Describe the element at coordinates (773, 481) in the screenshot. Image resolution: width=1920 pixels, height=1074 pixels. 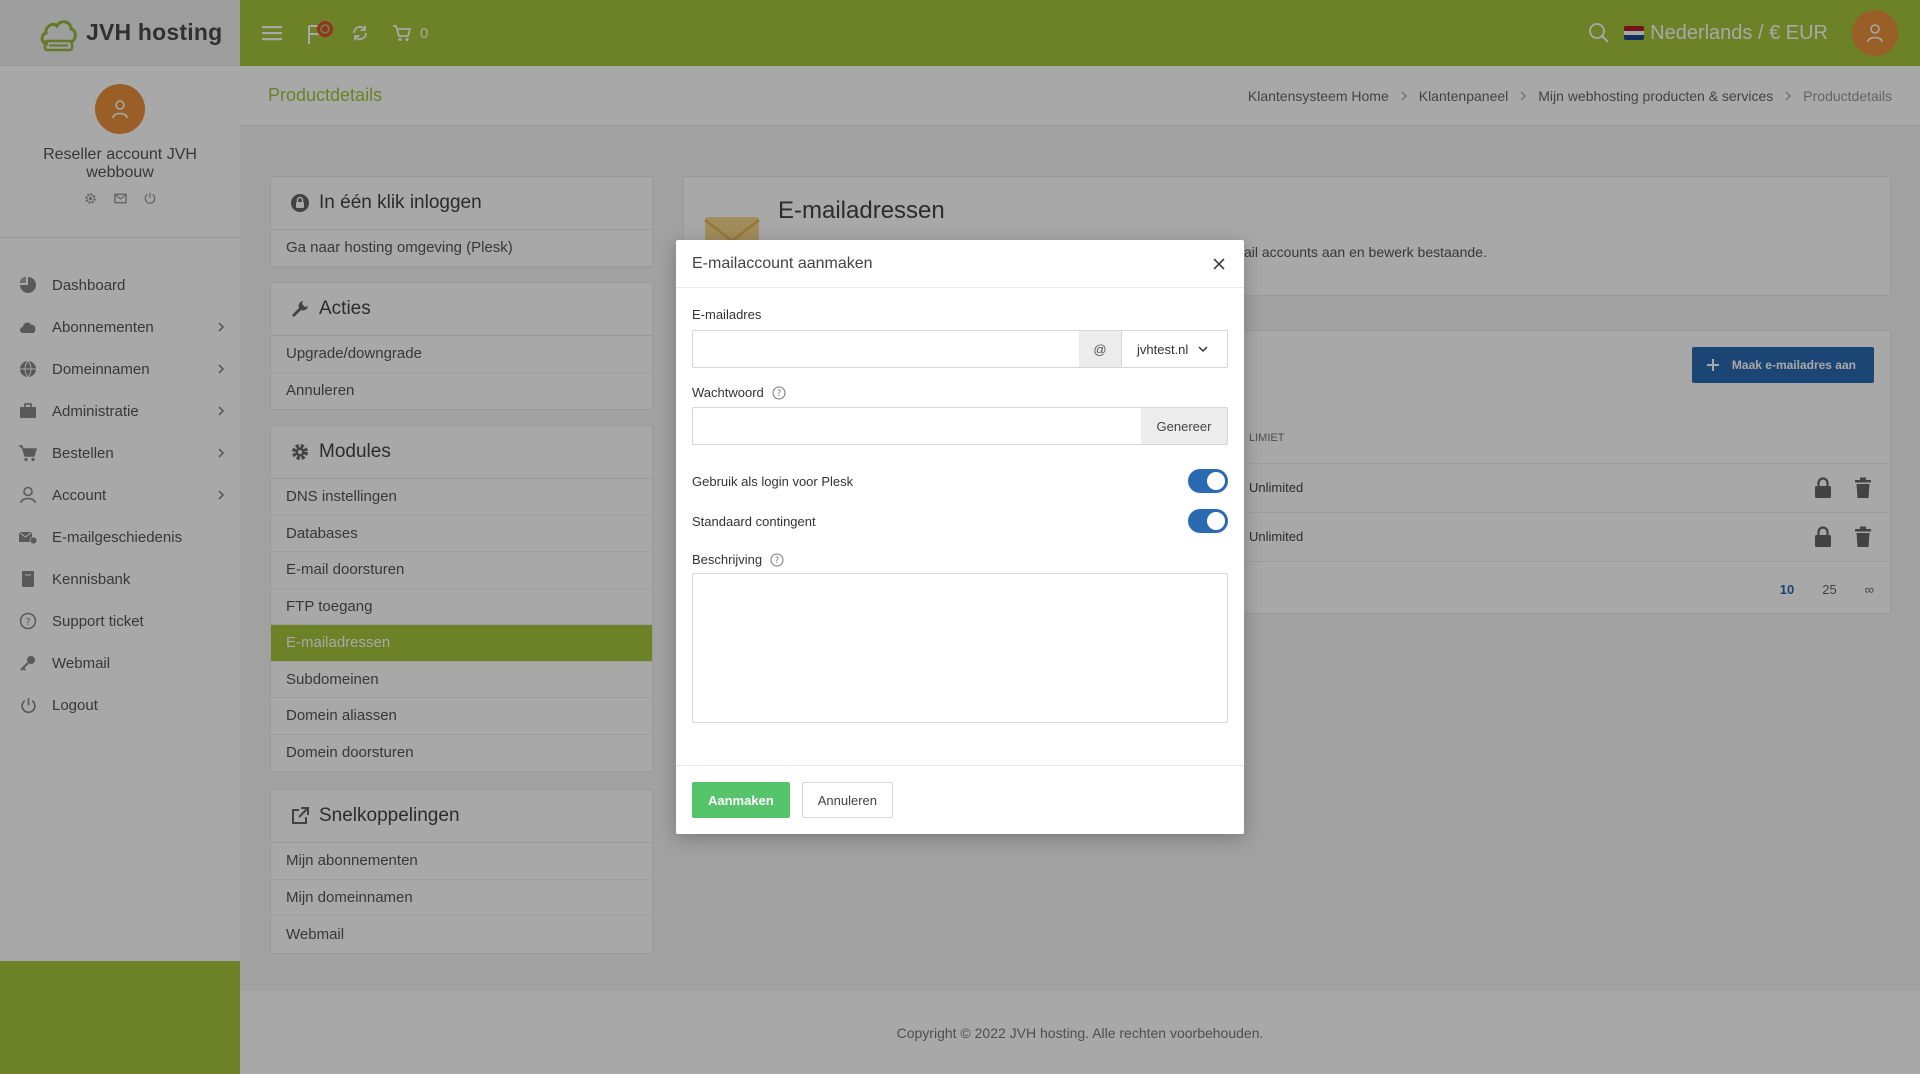
I see `plesk-login-label: Gebruik als login voor Plesk` at that location.